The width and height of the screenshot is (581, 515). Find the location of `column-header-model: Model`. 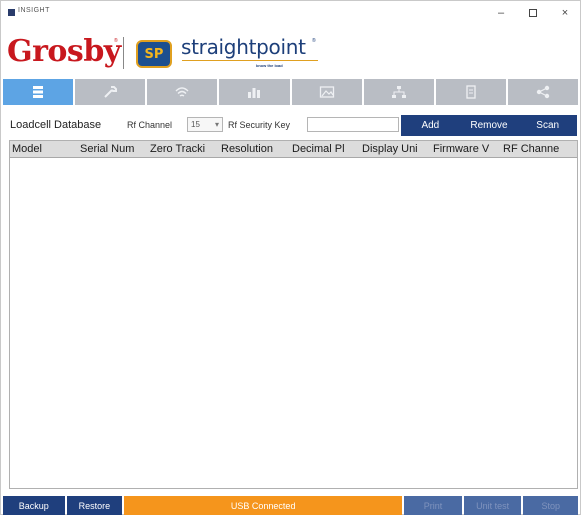

column-header-model: Model is located at coordinates (44, 149).